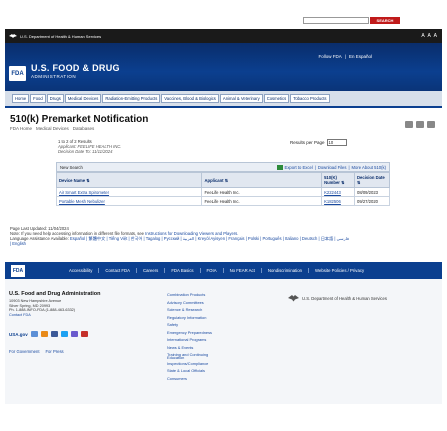 The height and width of the screenshot is (431, 447). I want to click on nav-tab-radiation: Radiation-Emitting Products, so click(131, 98).